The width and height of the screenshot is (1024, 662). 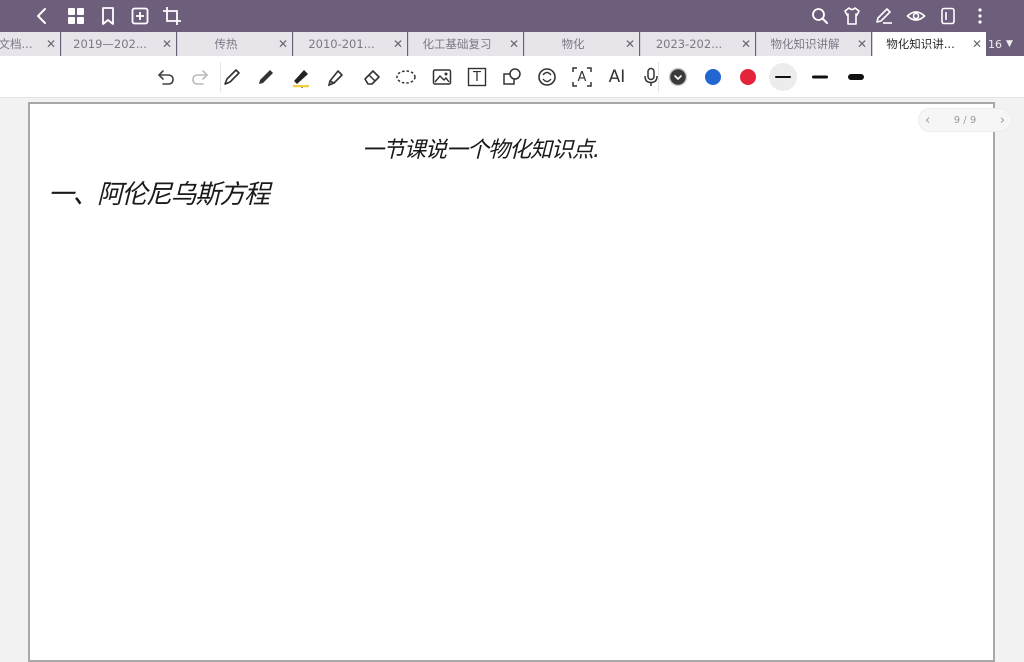 I want to click on bookmark-icon, so click(x=108, y=16).